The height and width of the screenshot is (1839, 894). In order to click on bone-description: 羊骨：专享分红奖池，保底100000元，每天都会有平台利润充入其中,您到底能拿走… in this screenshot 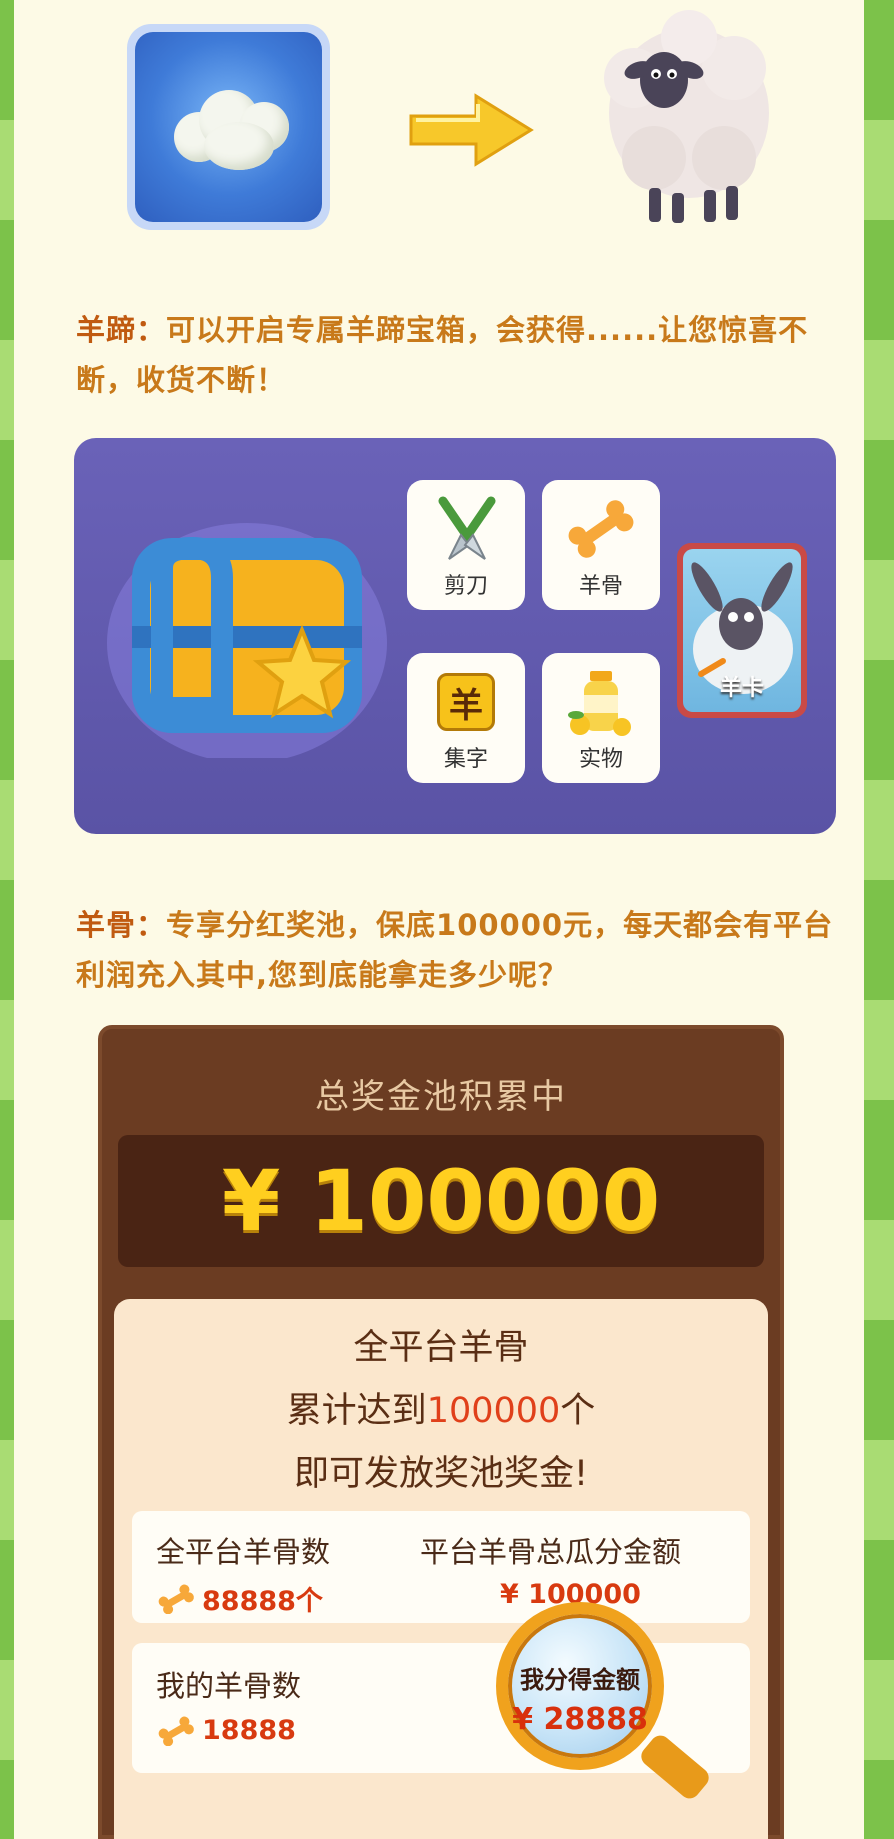, I will do `click(466, 950)`.